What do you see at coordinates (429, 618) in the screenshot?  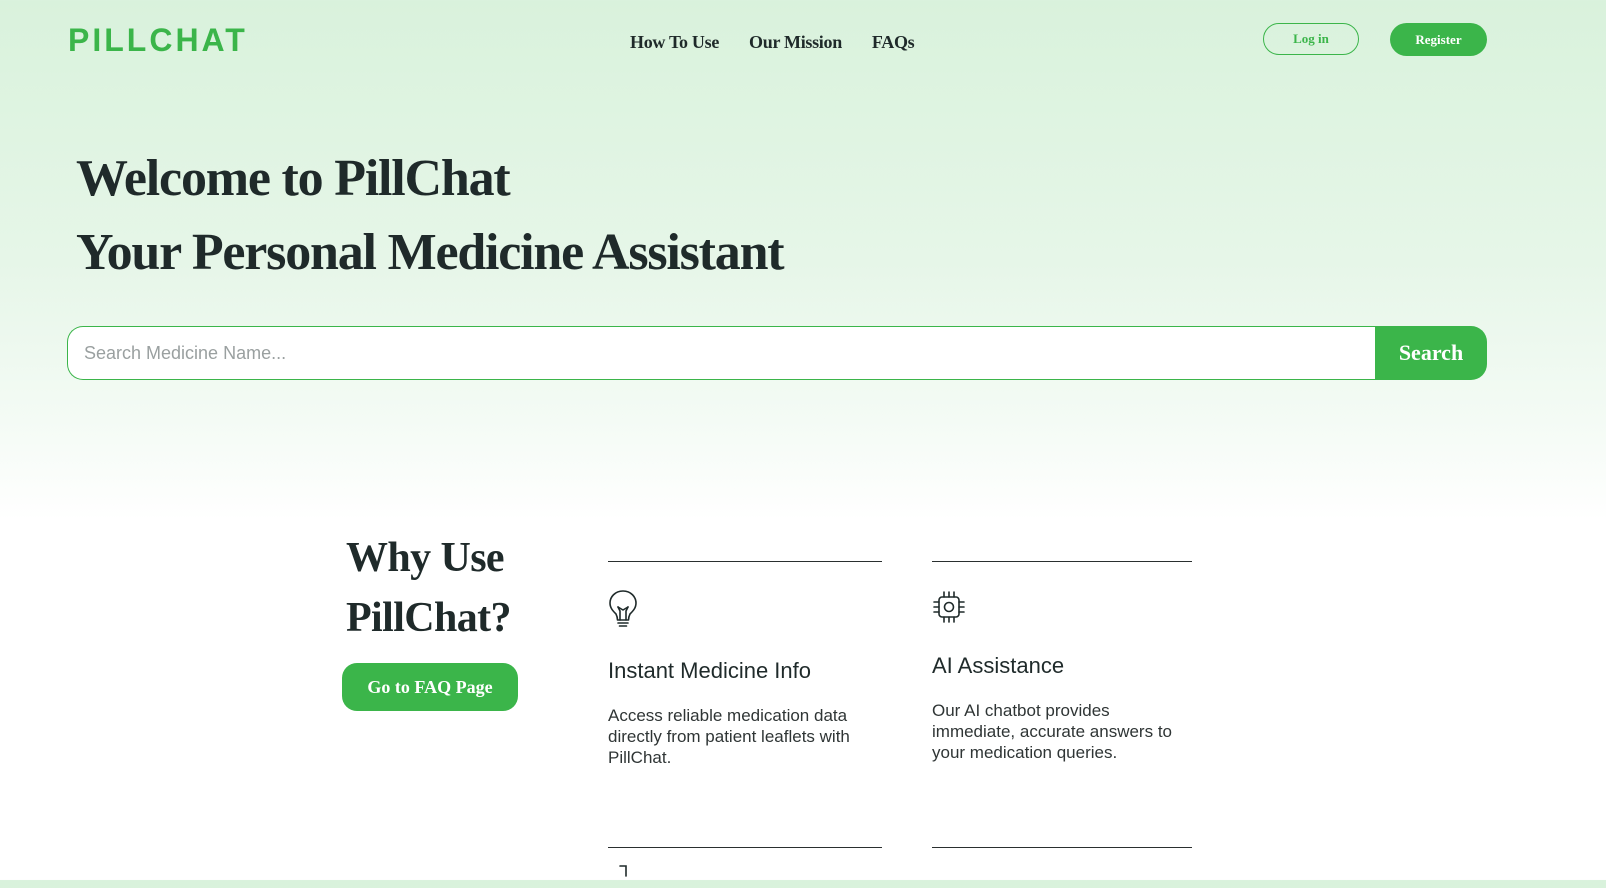 I see `why-title-line-2: PillChat?` at bounding box center [429, 618].